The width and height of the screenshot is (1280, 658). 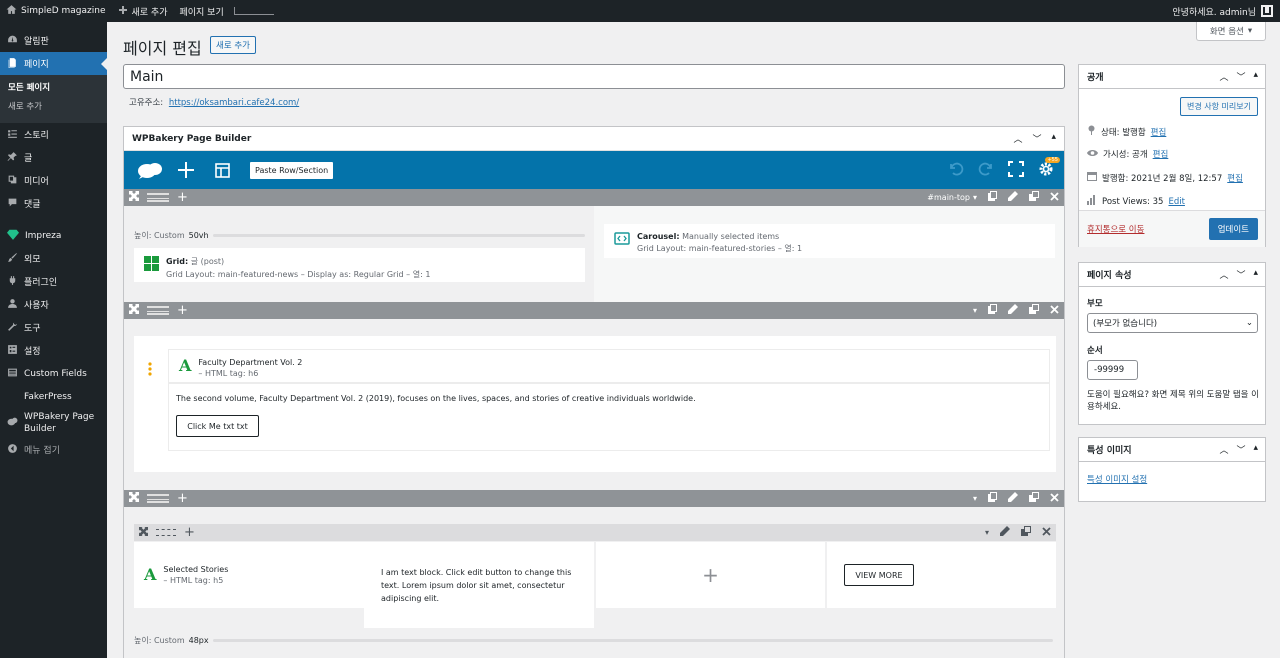 I want to click on sidebar-item-fakerpress: FakerPress, so click(x=53, y=396).